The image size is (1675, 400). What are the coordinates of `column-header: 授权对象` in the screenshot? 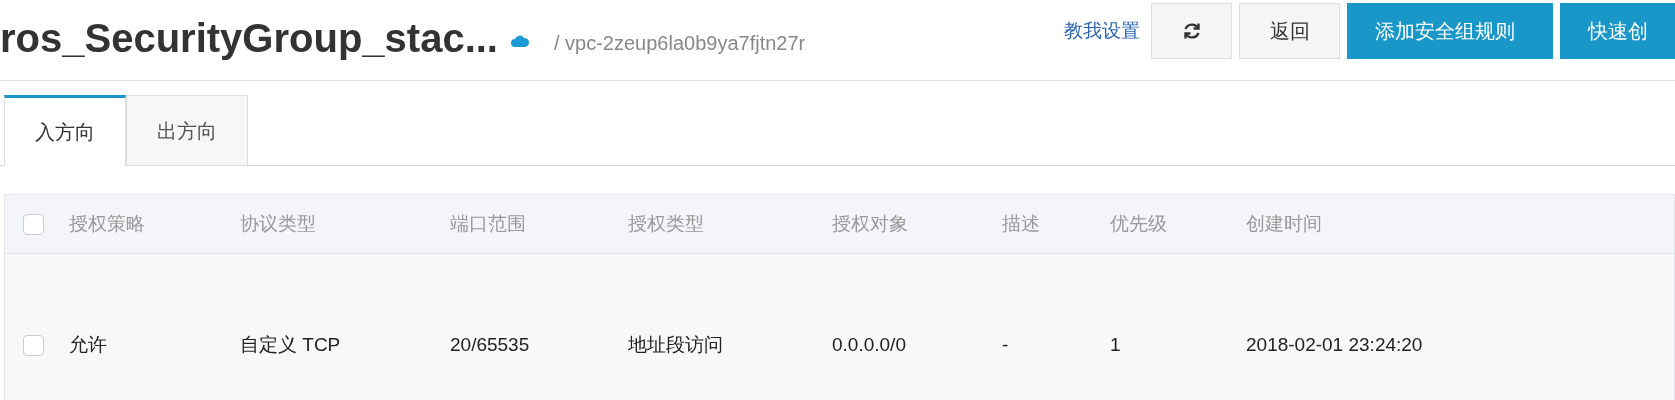 It's located at (870, 223).